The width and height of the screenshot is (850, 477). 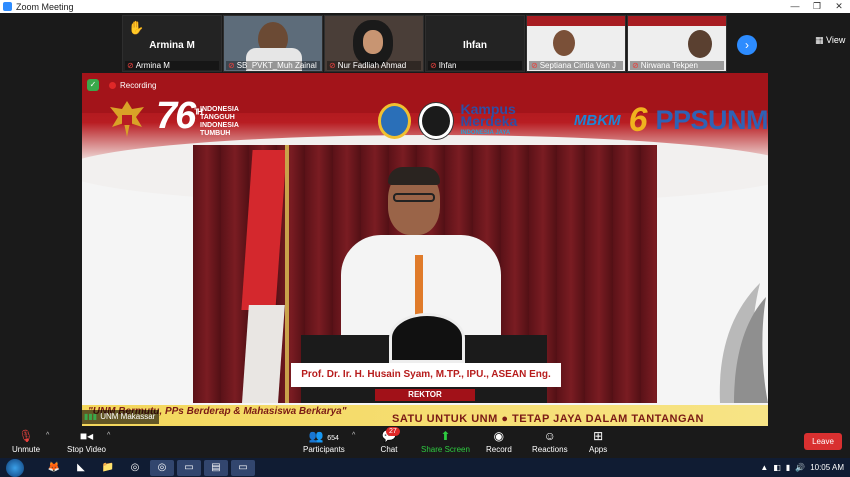 What do you see at coordinates (598, 436) in the screenshot?
I see `apps-icon: ⊞` at bounding box center [598, 436].